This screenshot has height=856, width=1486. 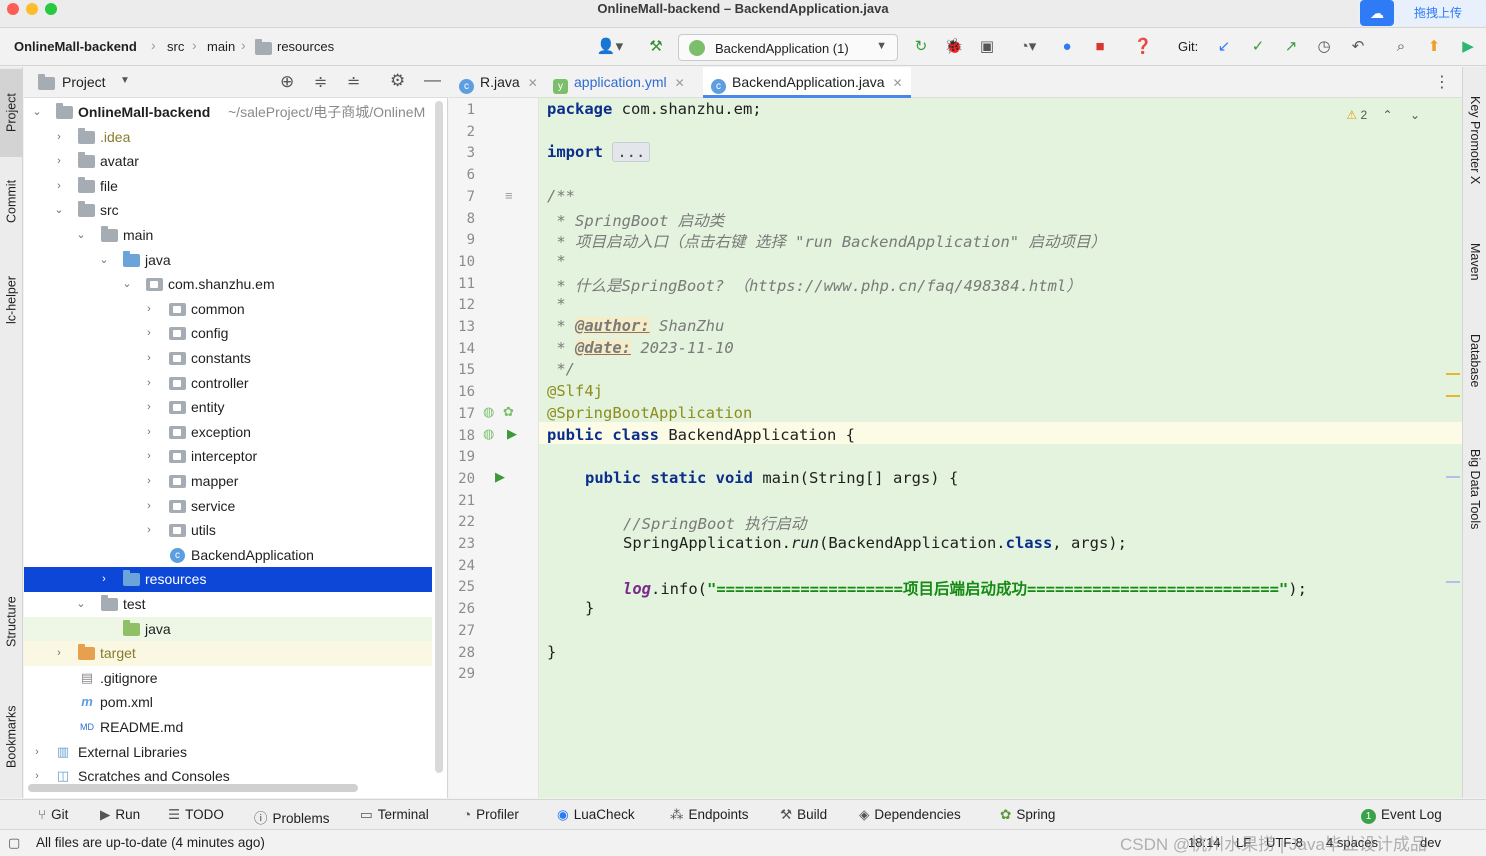 What do you see at coordinates (1422, 13) in the screenshot?
I see `upload-button: ☁ 拖拽上传` at bounding box center [1422, 13].